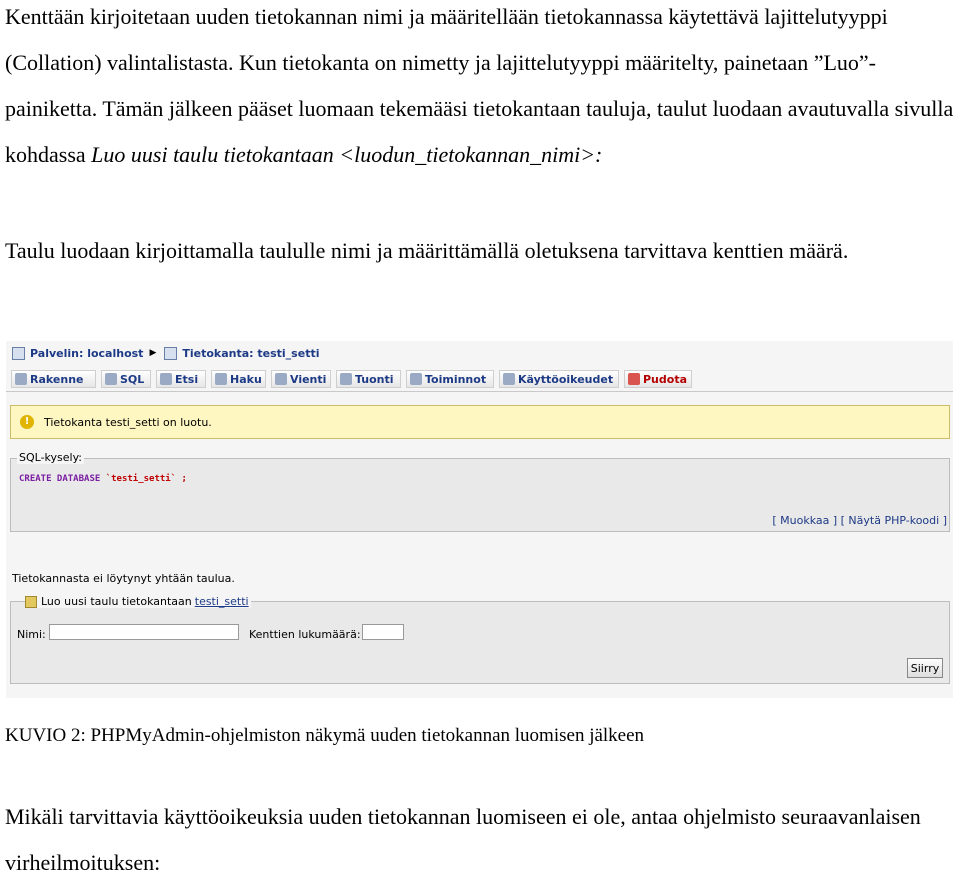  I want to click on breadcrumb-arrow-icon: ▶, so click(153, 353).